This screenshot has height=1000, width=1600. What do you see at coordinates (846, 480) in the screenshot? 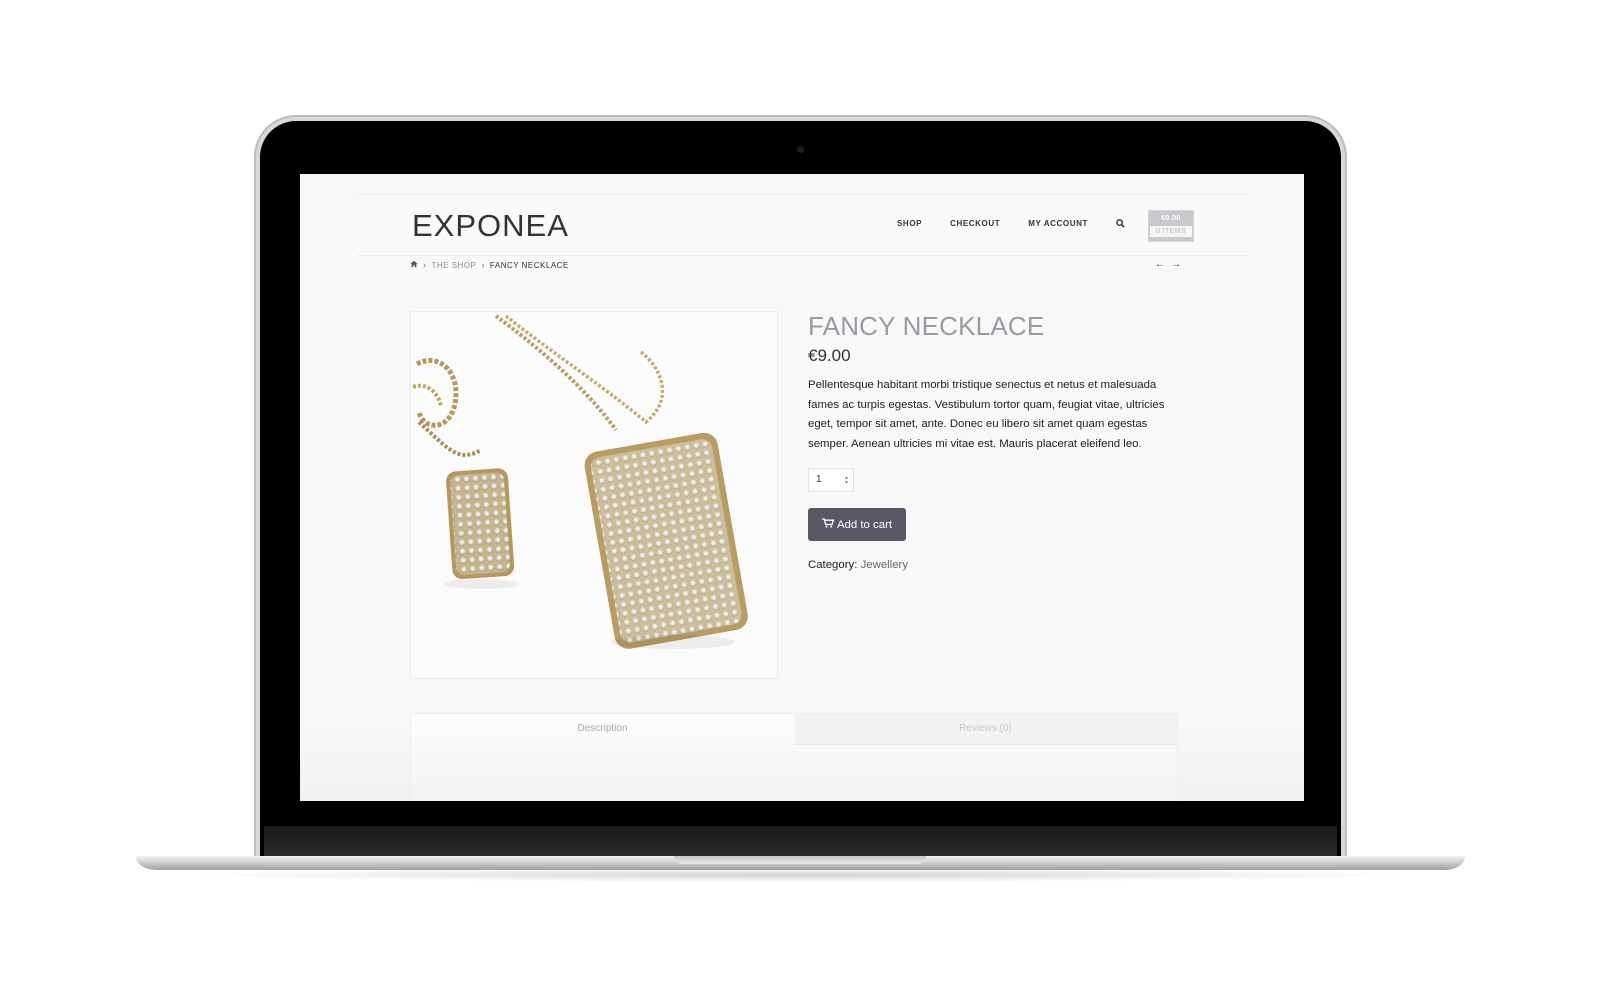
I see `stepper-arrows-icon: ▴ ▾` at bounding box center [846, 480].